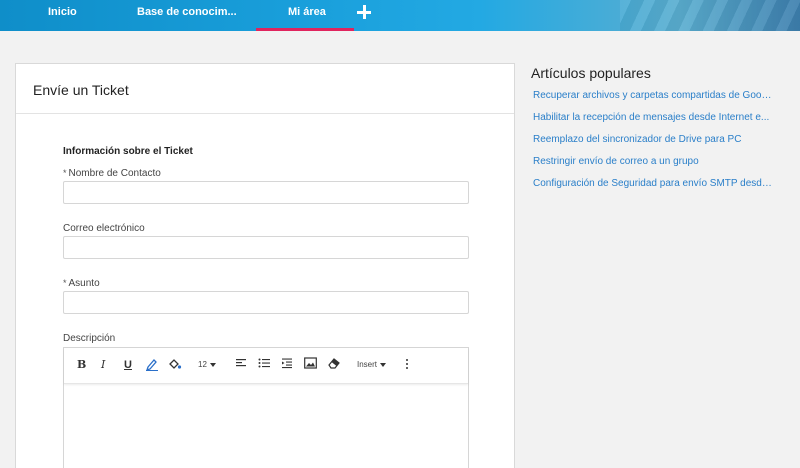  I want to click on contact-name-label-text: Nombre de Contacto, so click(114, 173).